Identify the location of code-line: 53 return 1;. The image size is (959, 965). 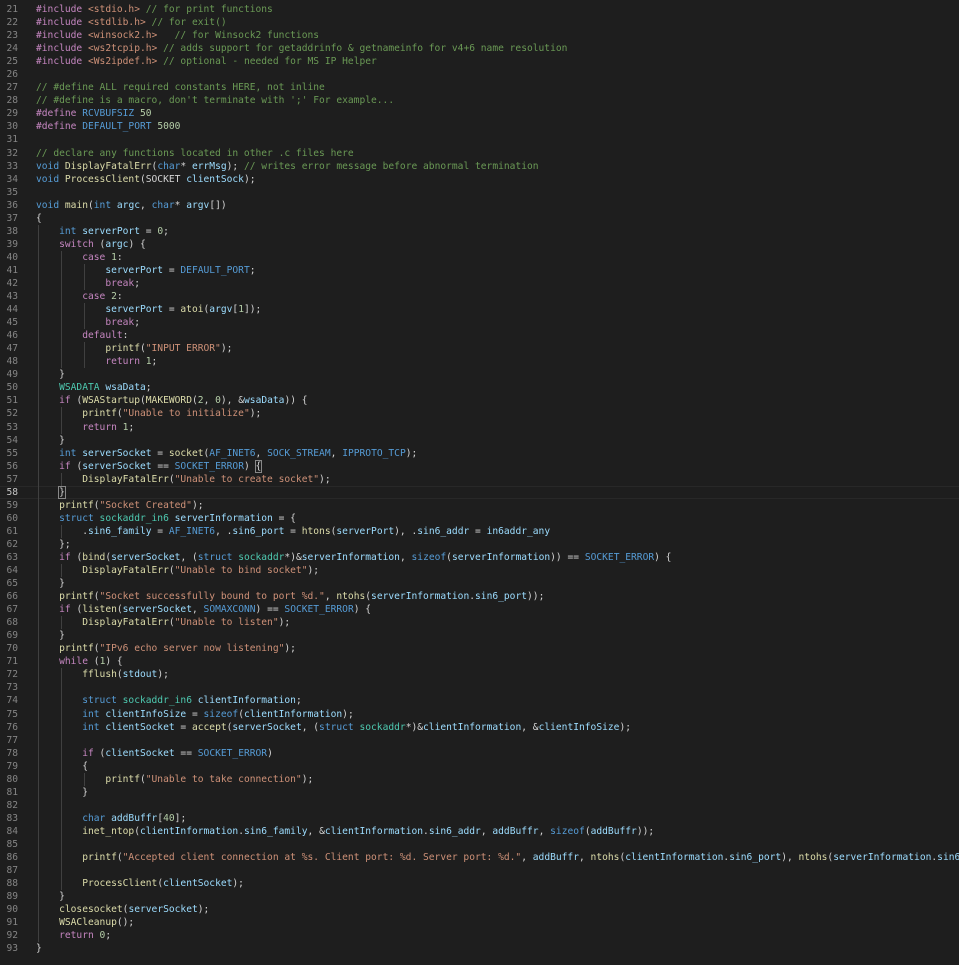
(479, 427).